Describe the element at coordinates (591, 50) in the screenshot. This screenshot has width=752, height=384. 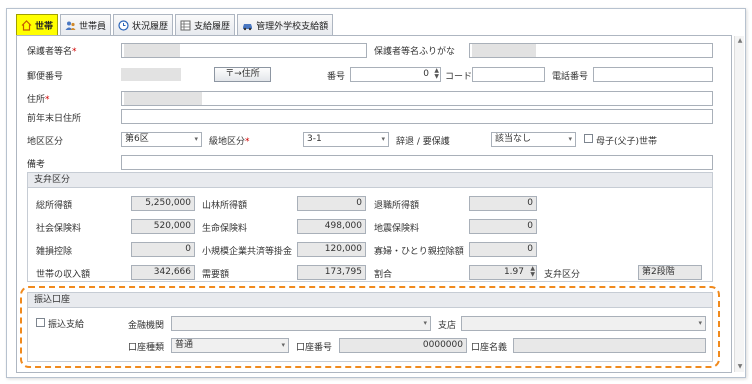
I see `guardian-kana-field` at that location.